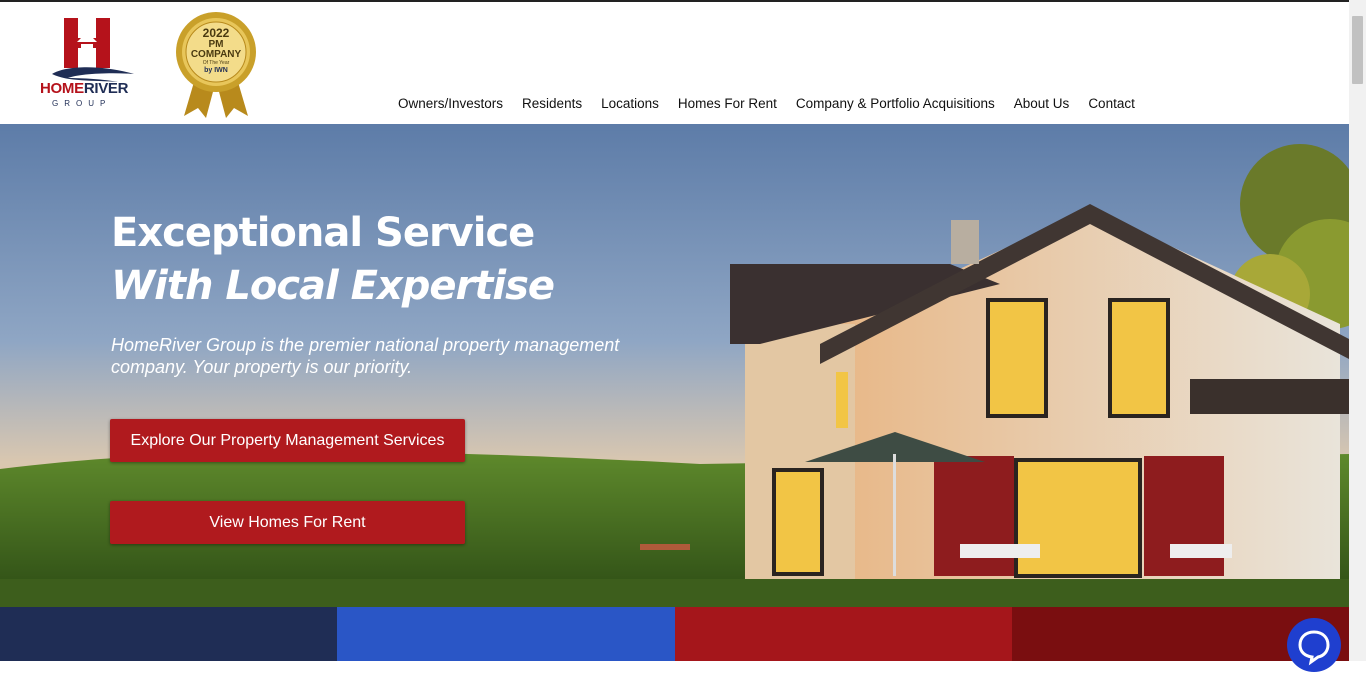 This screenshot has height=677, width=1366. I want to click on nav-company-portfolio-acquisitions: Company & Portfolio Acquisitions, so click(895, 103).